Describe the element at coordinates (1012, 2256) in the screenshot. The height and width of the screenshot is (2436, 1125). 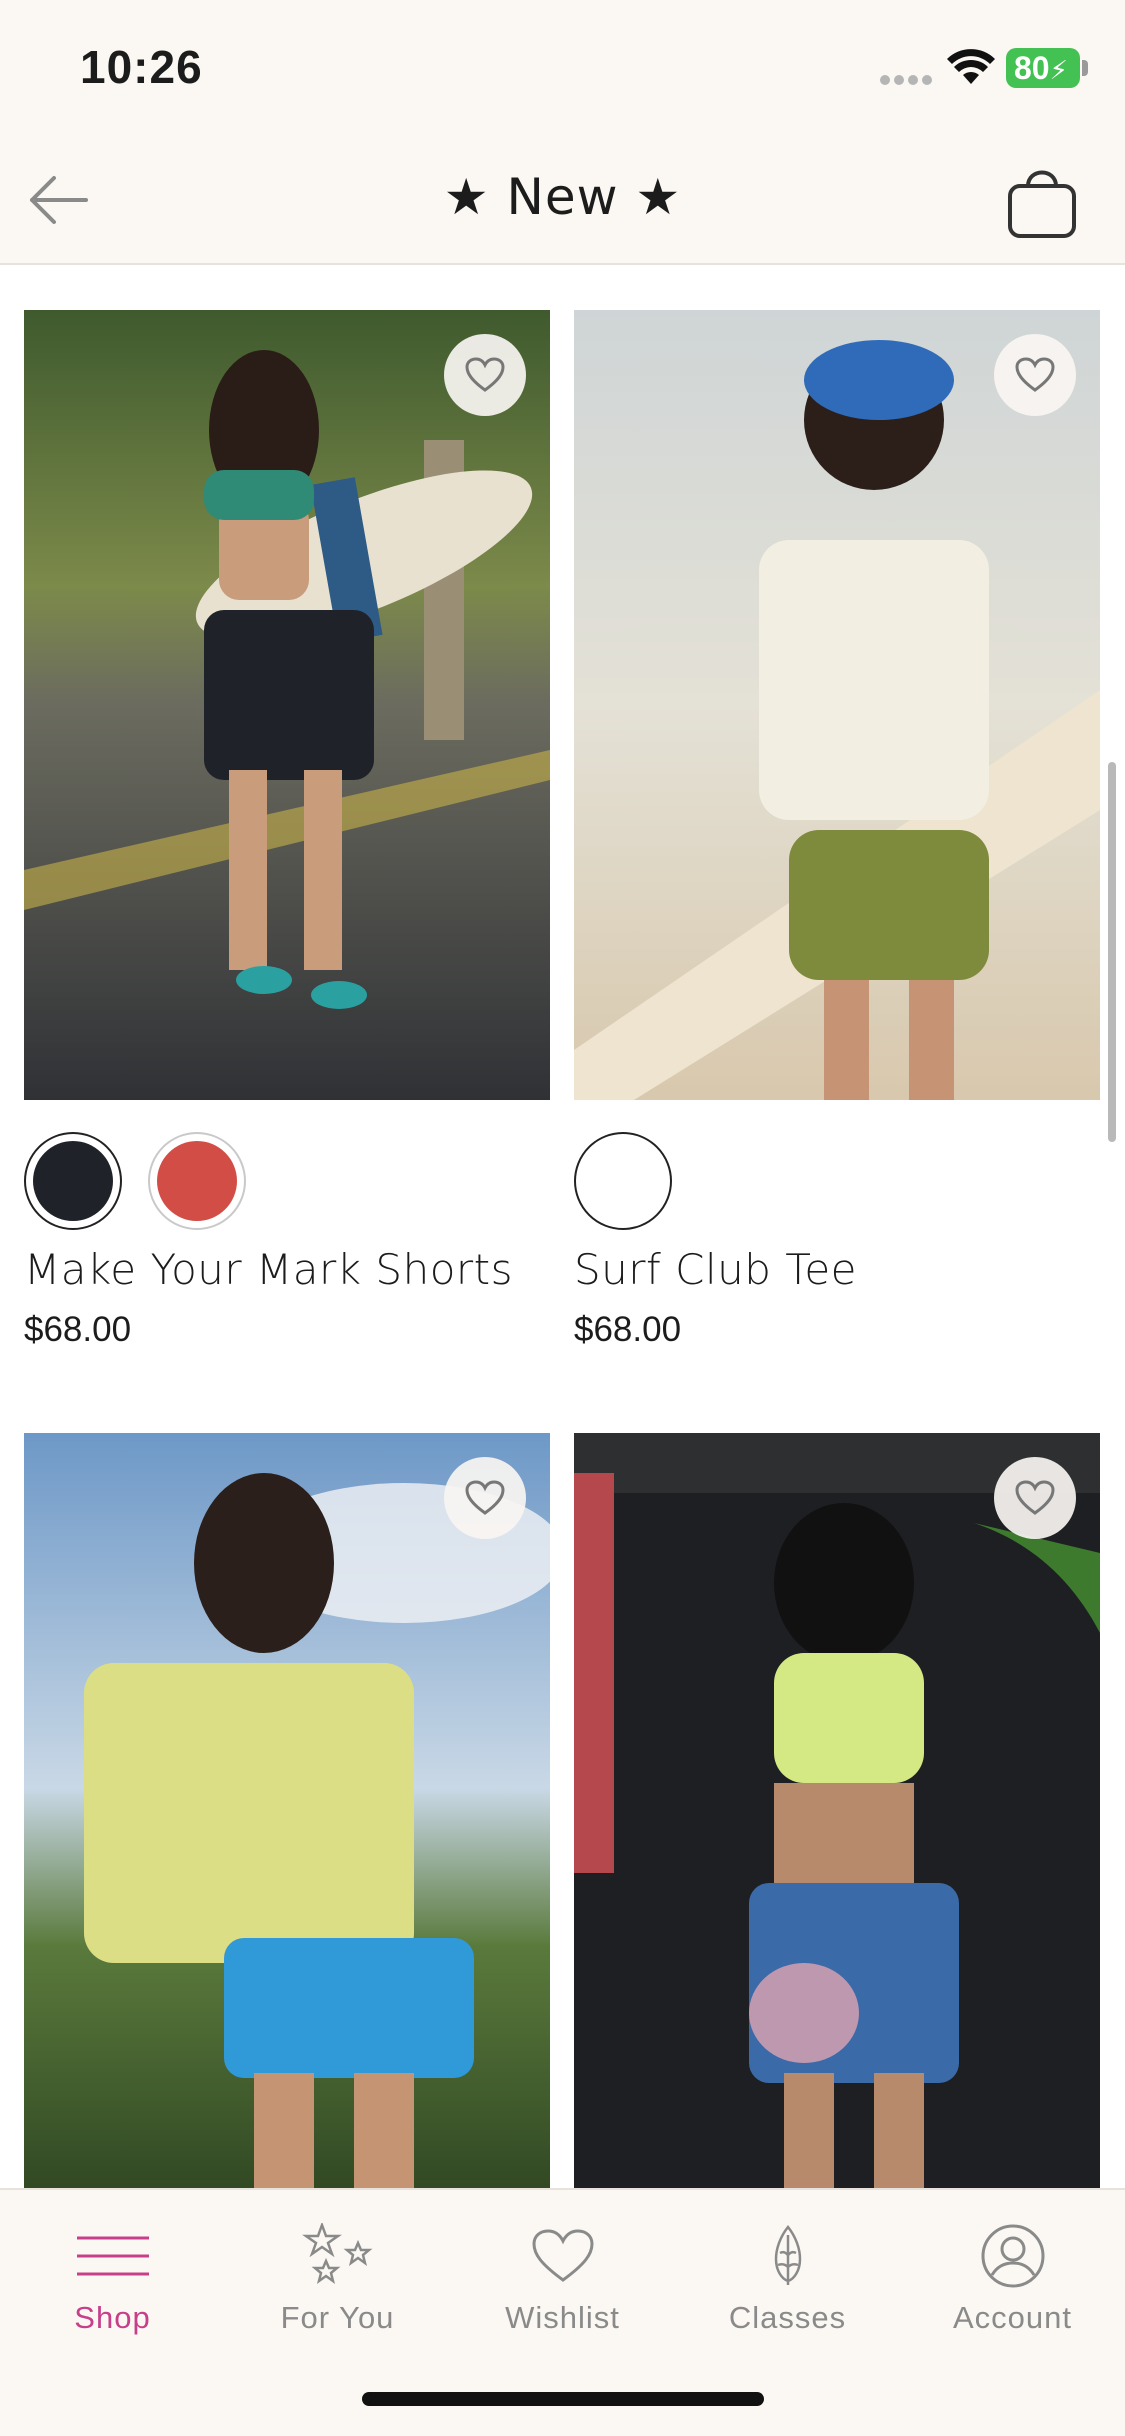
I see `account-icon` at that location.